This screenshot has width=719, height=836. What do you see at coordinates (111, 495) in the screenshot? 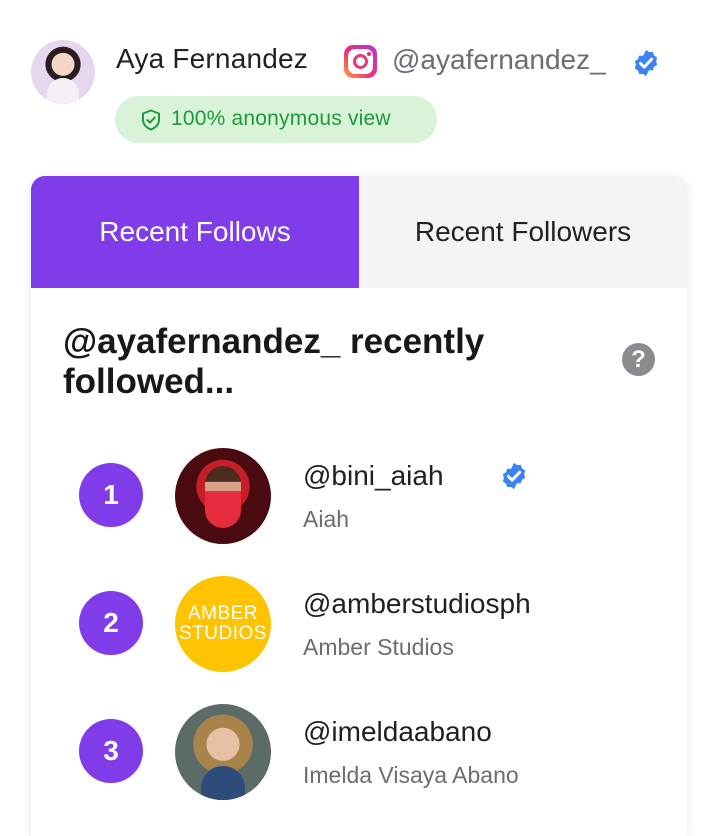
I see `rank-badge: 1` at bounding box center [111, 495].